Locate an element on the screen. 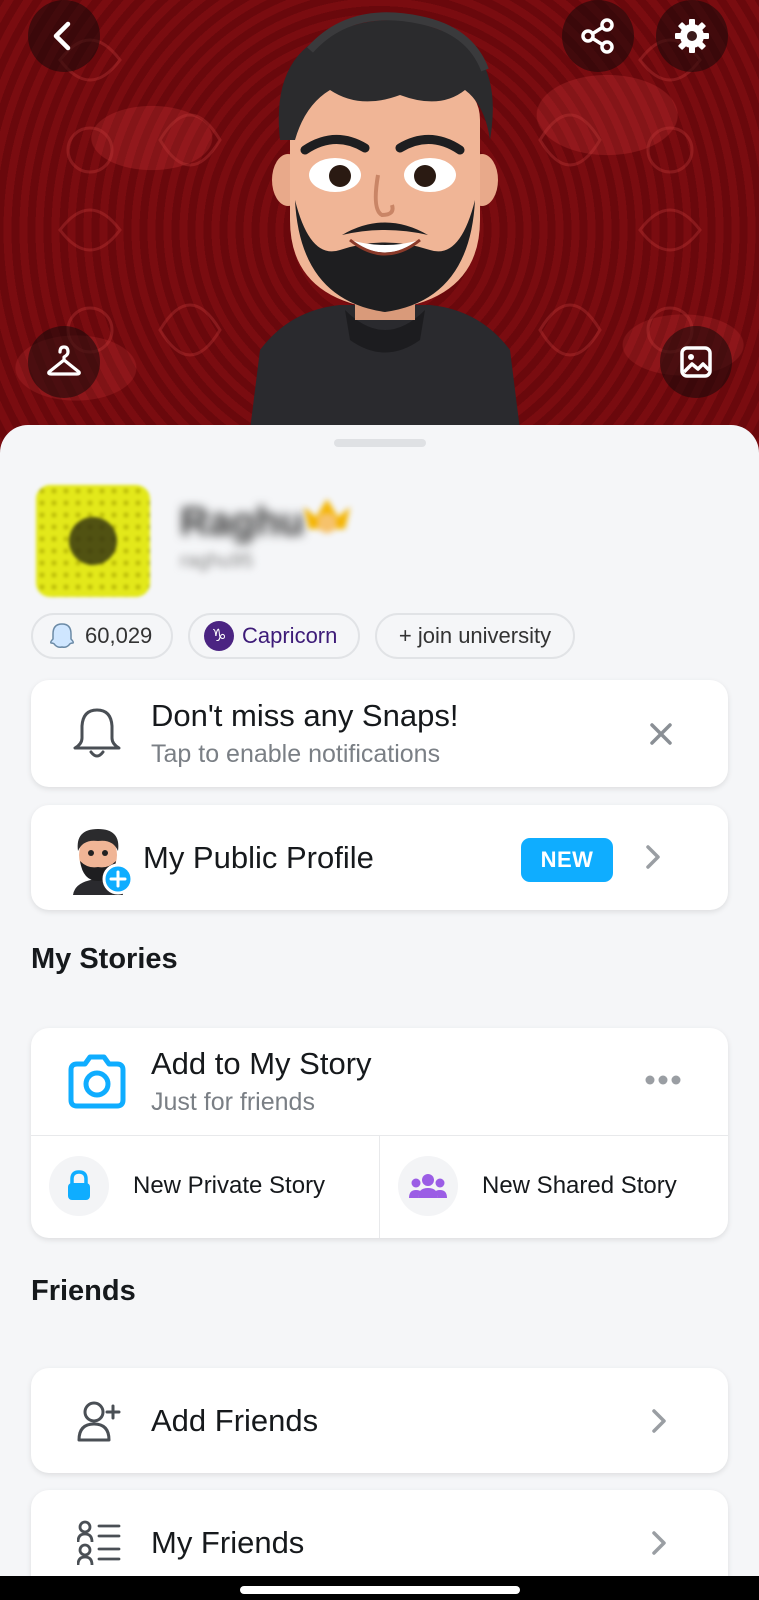 This screenshot has height=1600, width=759. wardrobe-button is located at coordinates (64, 362).